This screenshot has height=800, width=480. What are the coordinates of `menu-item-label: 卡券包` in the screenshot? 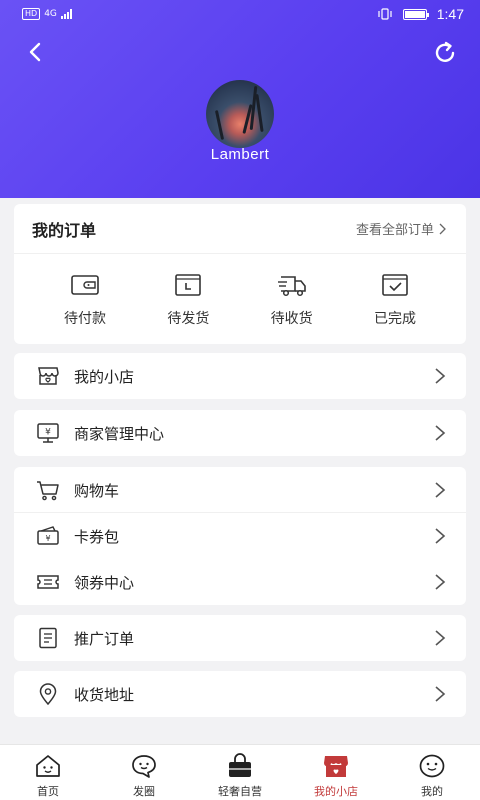 It's located at (97, 536).